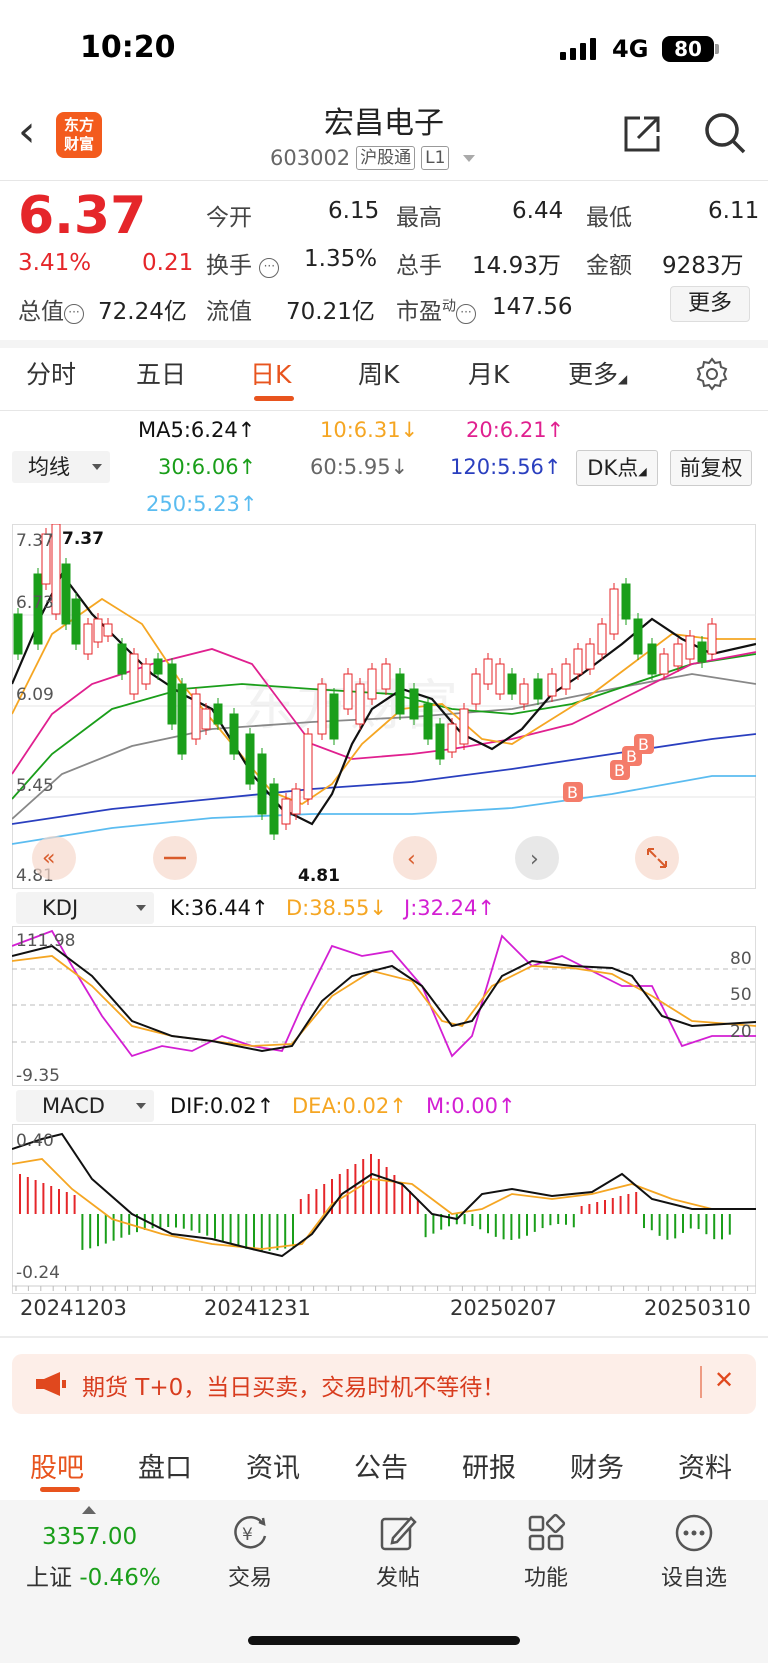  I want to click on ma10-legend: 10:6.31↓, so click(369, 430).